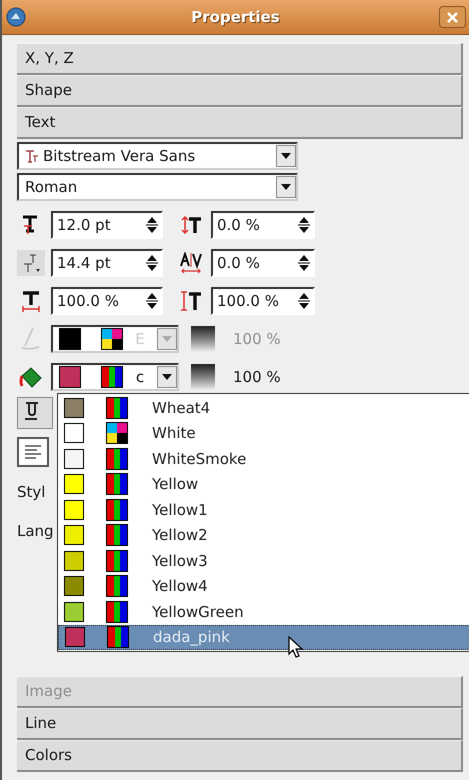  Describe the element at coordinates (31, 263) in the screenshot. I see `text-linespacing-icon` at that location.